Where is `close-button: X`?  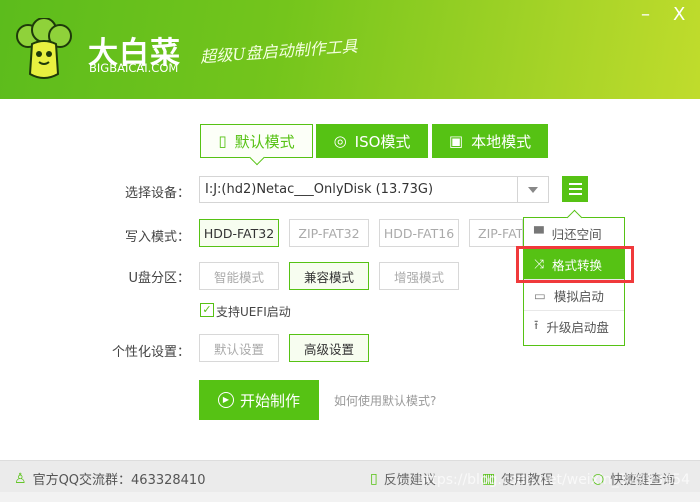
close-button: X is located at coordinates (679, 14).